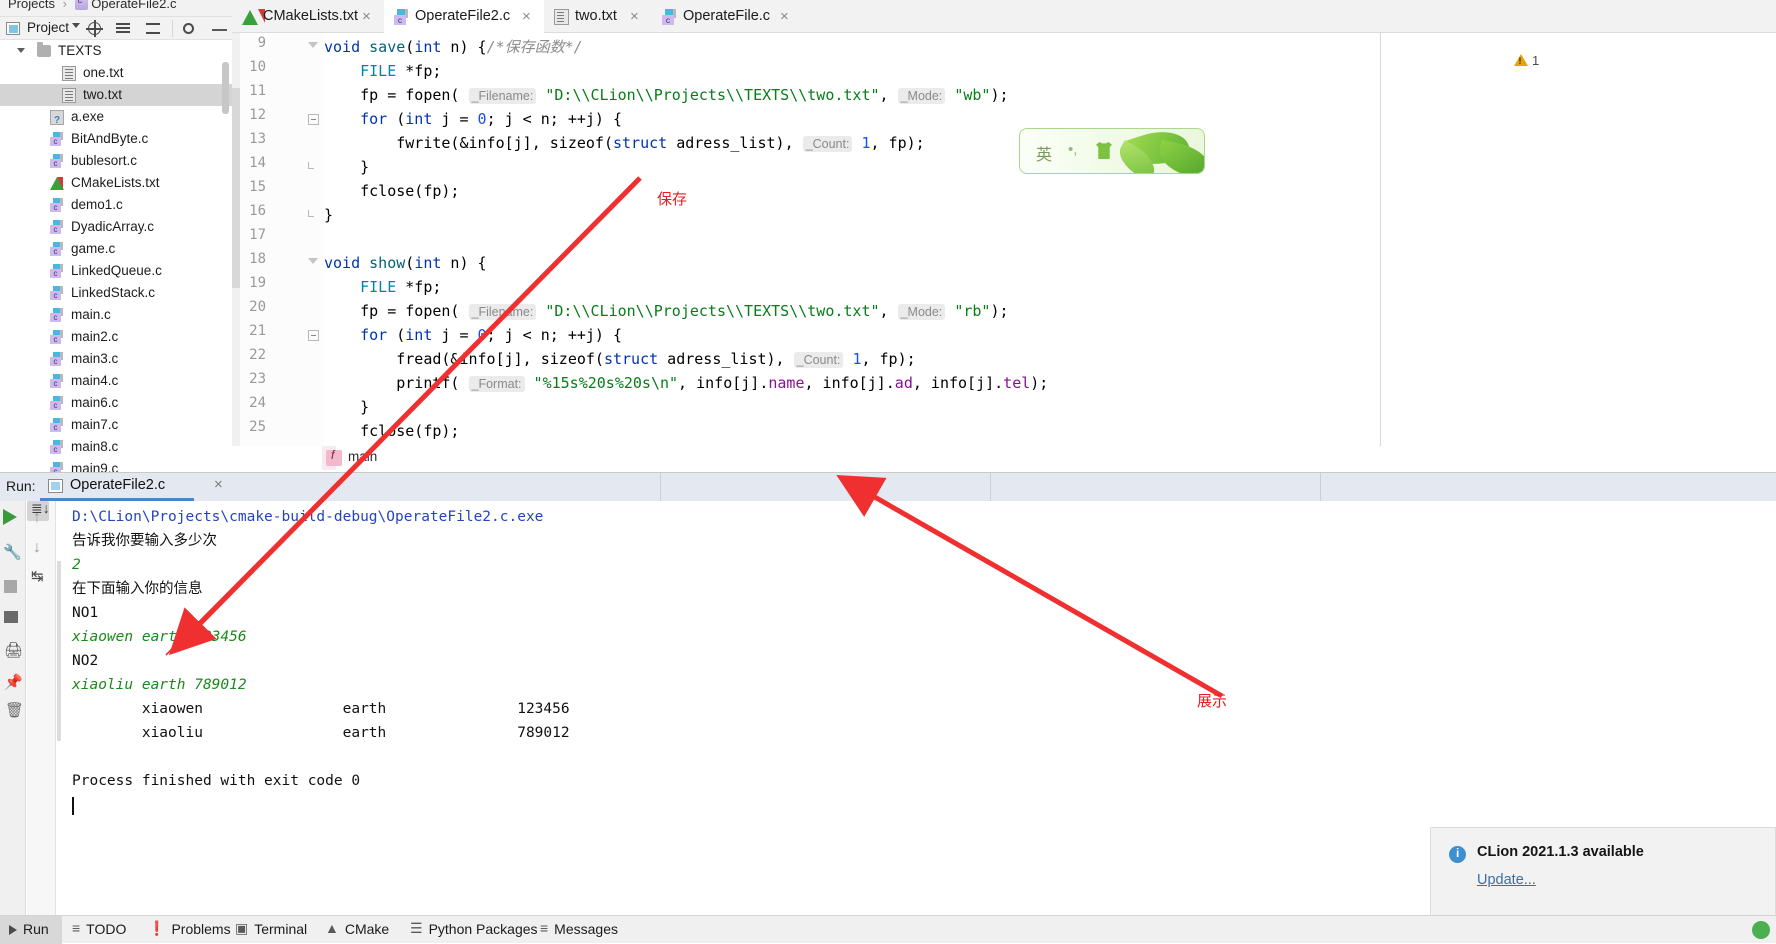  I want to click on locate-icon, so click(94, 28).